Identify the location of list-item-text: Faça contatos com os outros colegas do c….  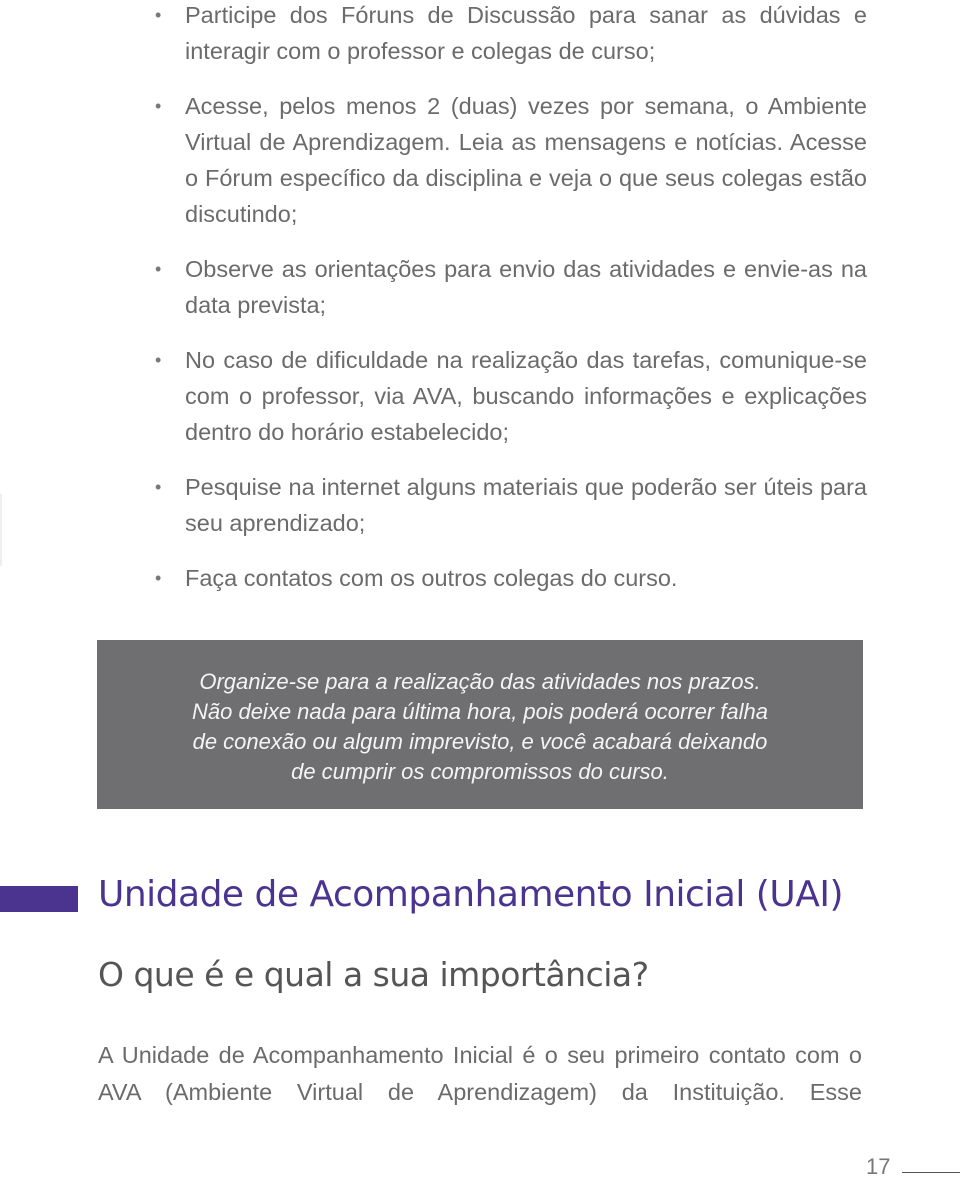
(431, 578).